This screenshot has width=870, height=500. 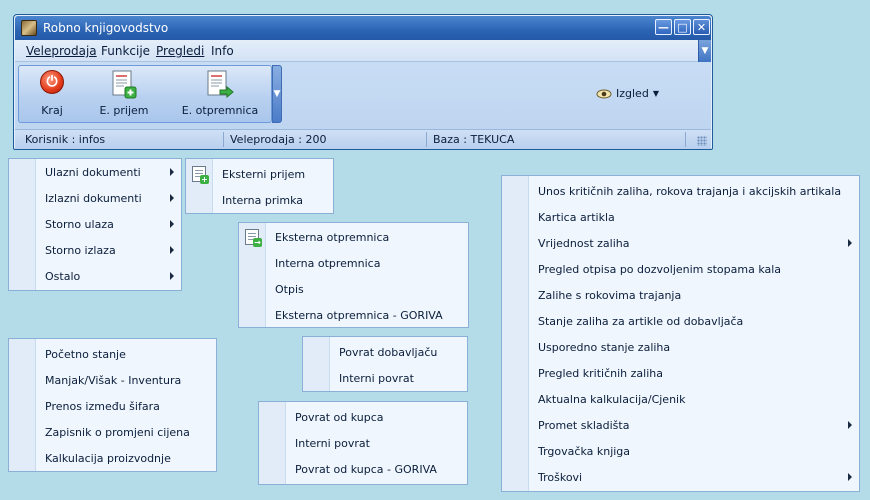 What do you see at coordinates (124, 84) in the screenshot?
I see `document-add-icon` at bounding box center [124, 84].